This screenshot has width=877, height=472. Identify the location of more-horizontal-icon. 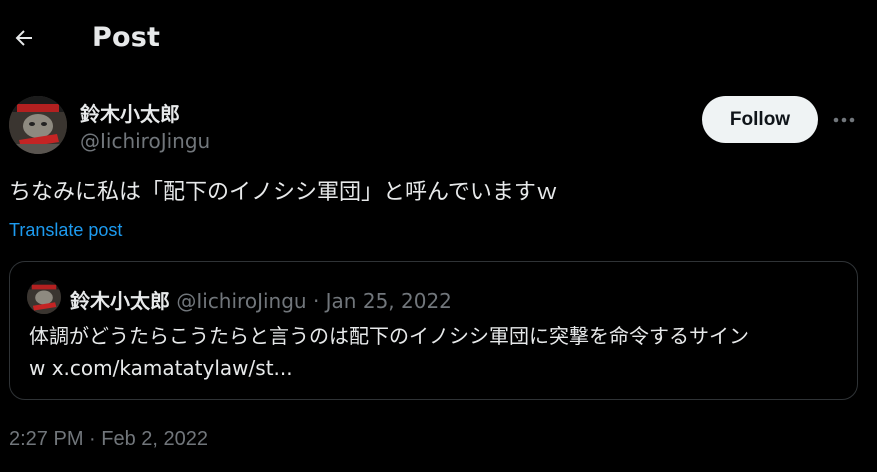
(844, 120).